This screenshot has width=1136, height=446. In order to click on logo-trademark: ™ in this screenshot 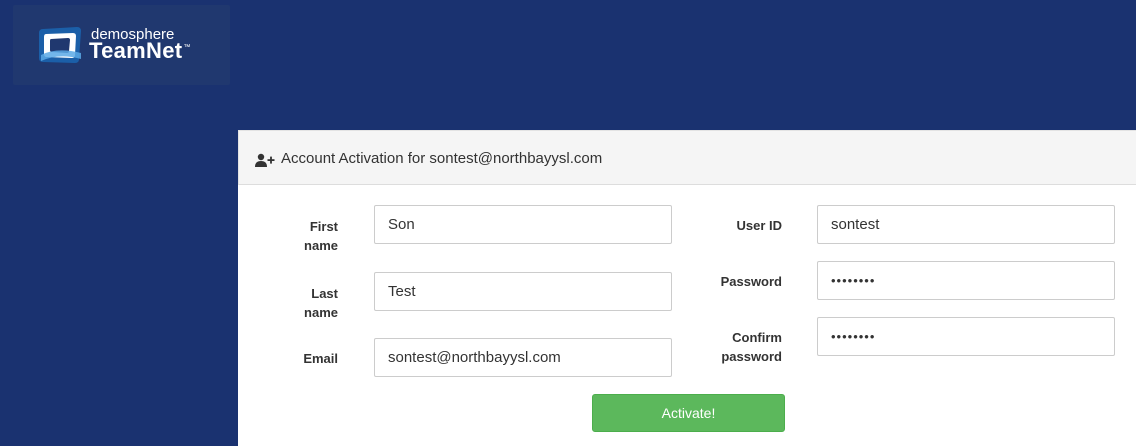, I will do `click(187, 47)`.